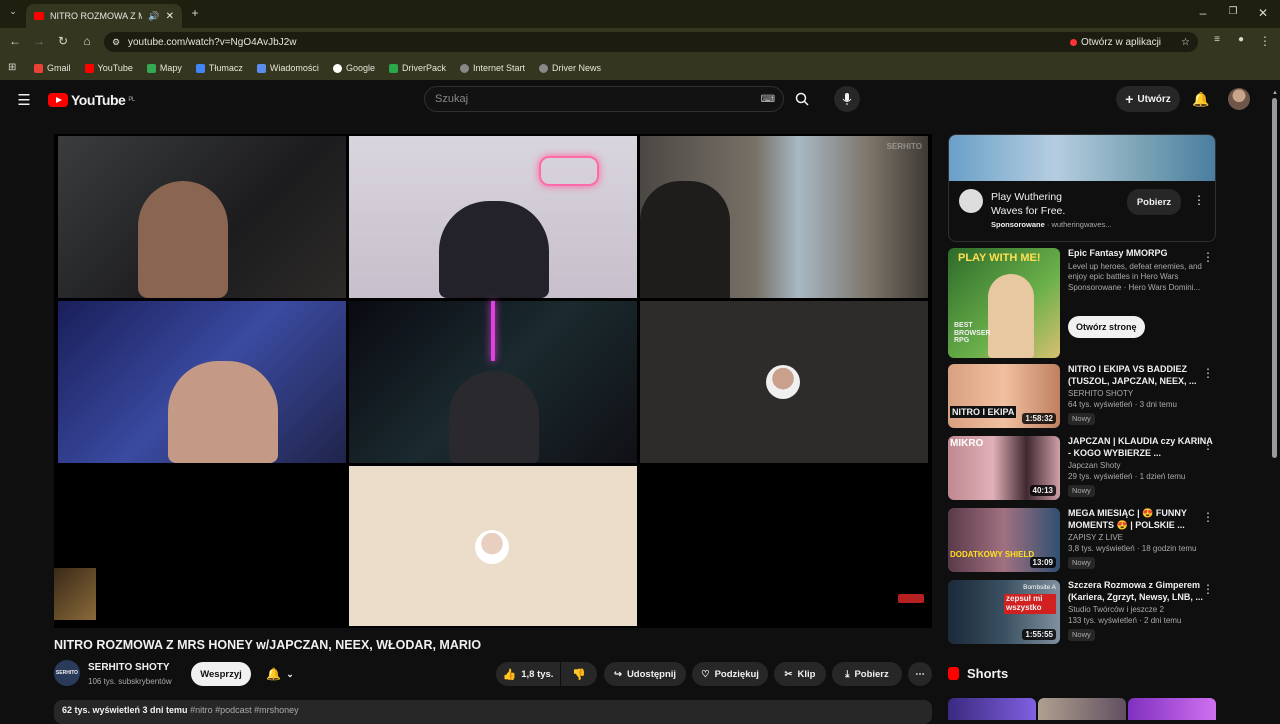 Image resolution: width=1280 pixels, height=724 pixels. Describe the element at coordinates (244, 710) in the screenshot. I see `hashtags: #nitro #podcast #mrshoney` at that location.